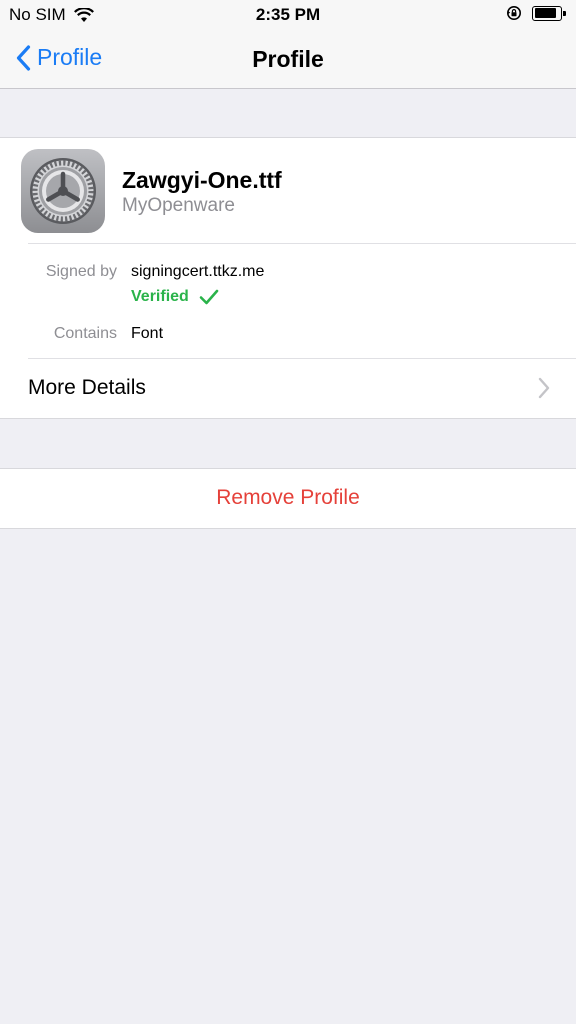 The image size is (576, 1024). Describe the element at coordinates (147, 333) in the screenshot. I see `contains-value: Font` at that location.